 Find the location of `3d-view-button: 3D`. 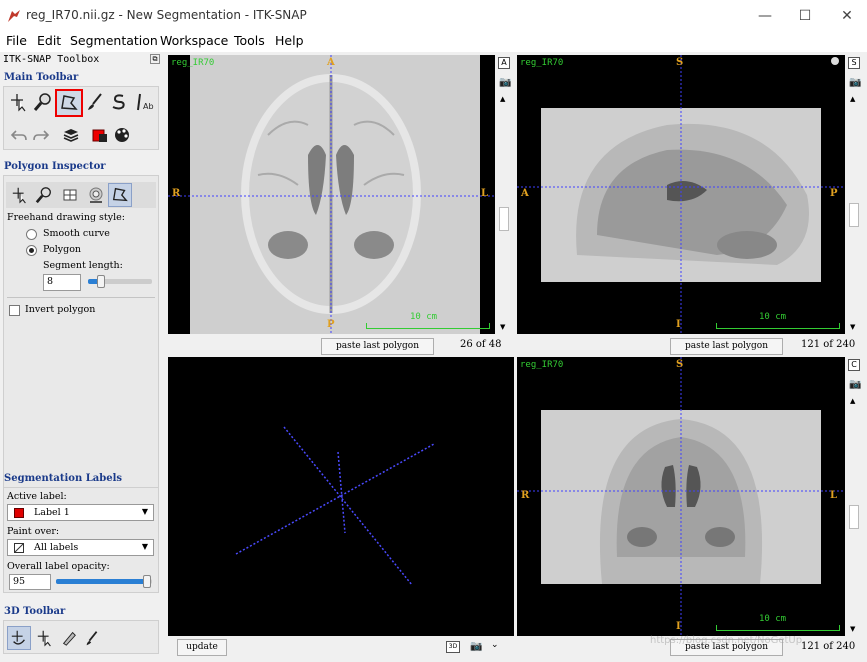

3d-view-button: 3D is located at coordinates (453, 647).